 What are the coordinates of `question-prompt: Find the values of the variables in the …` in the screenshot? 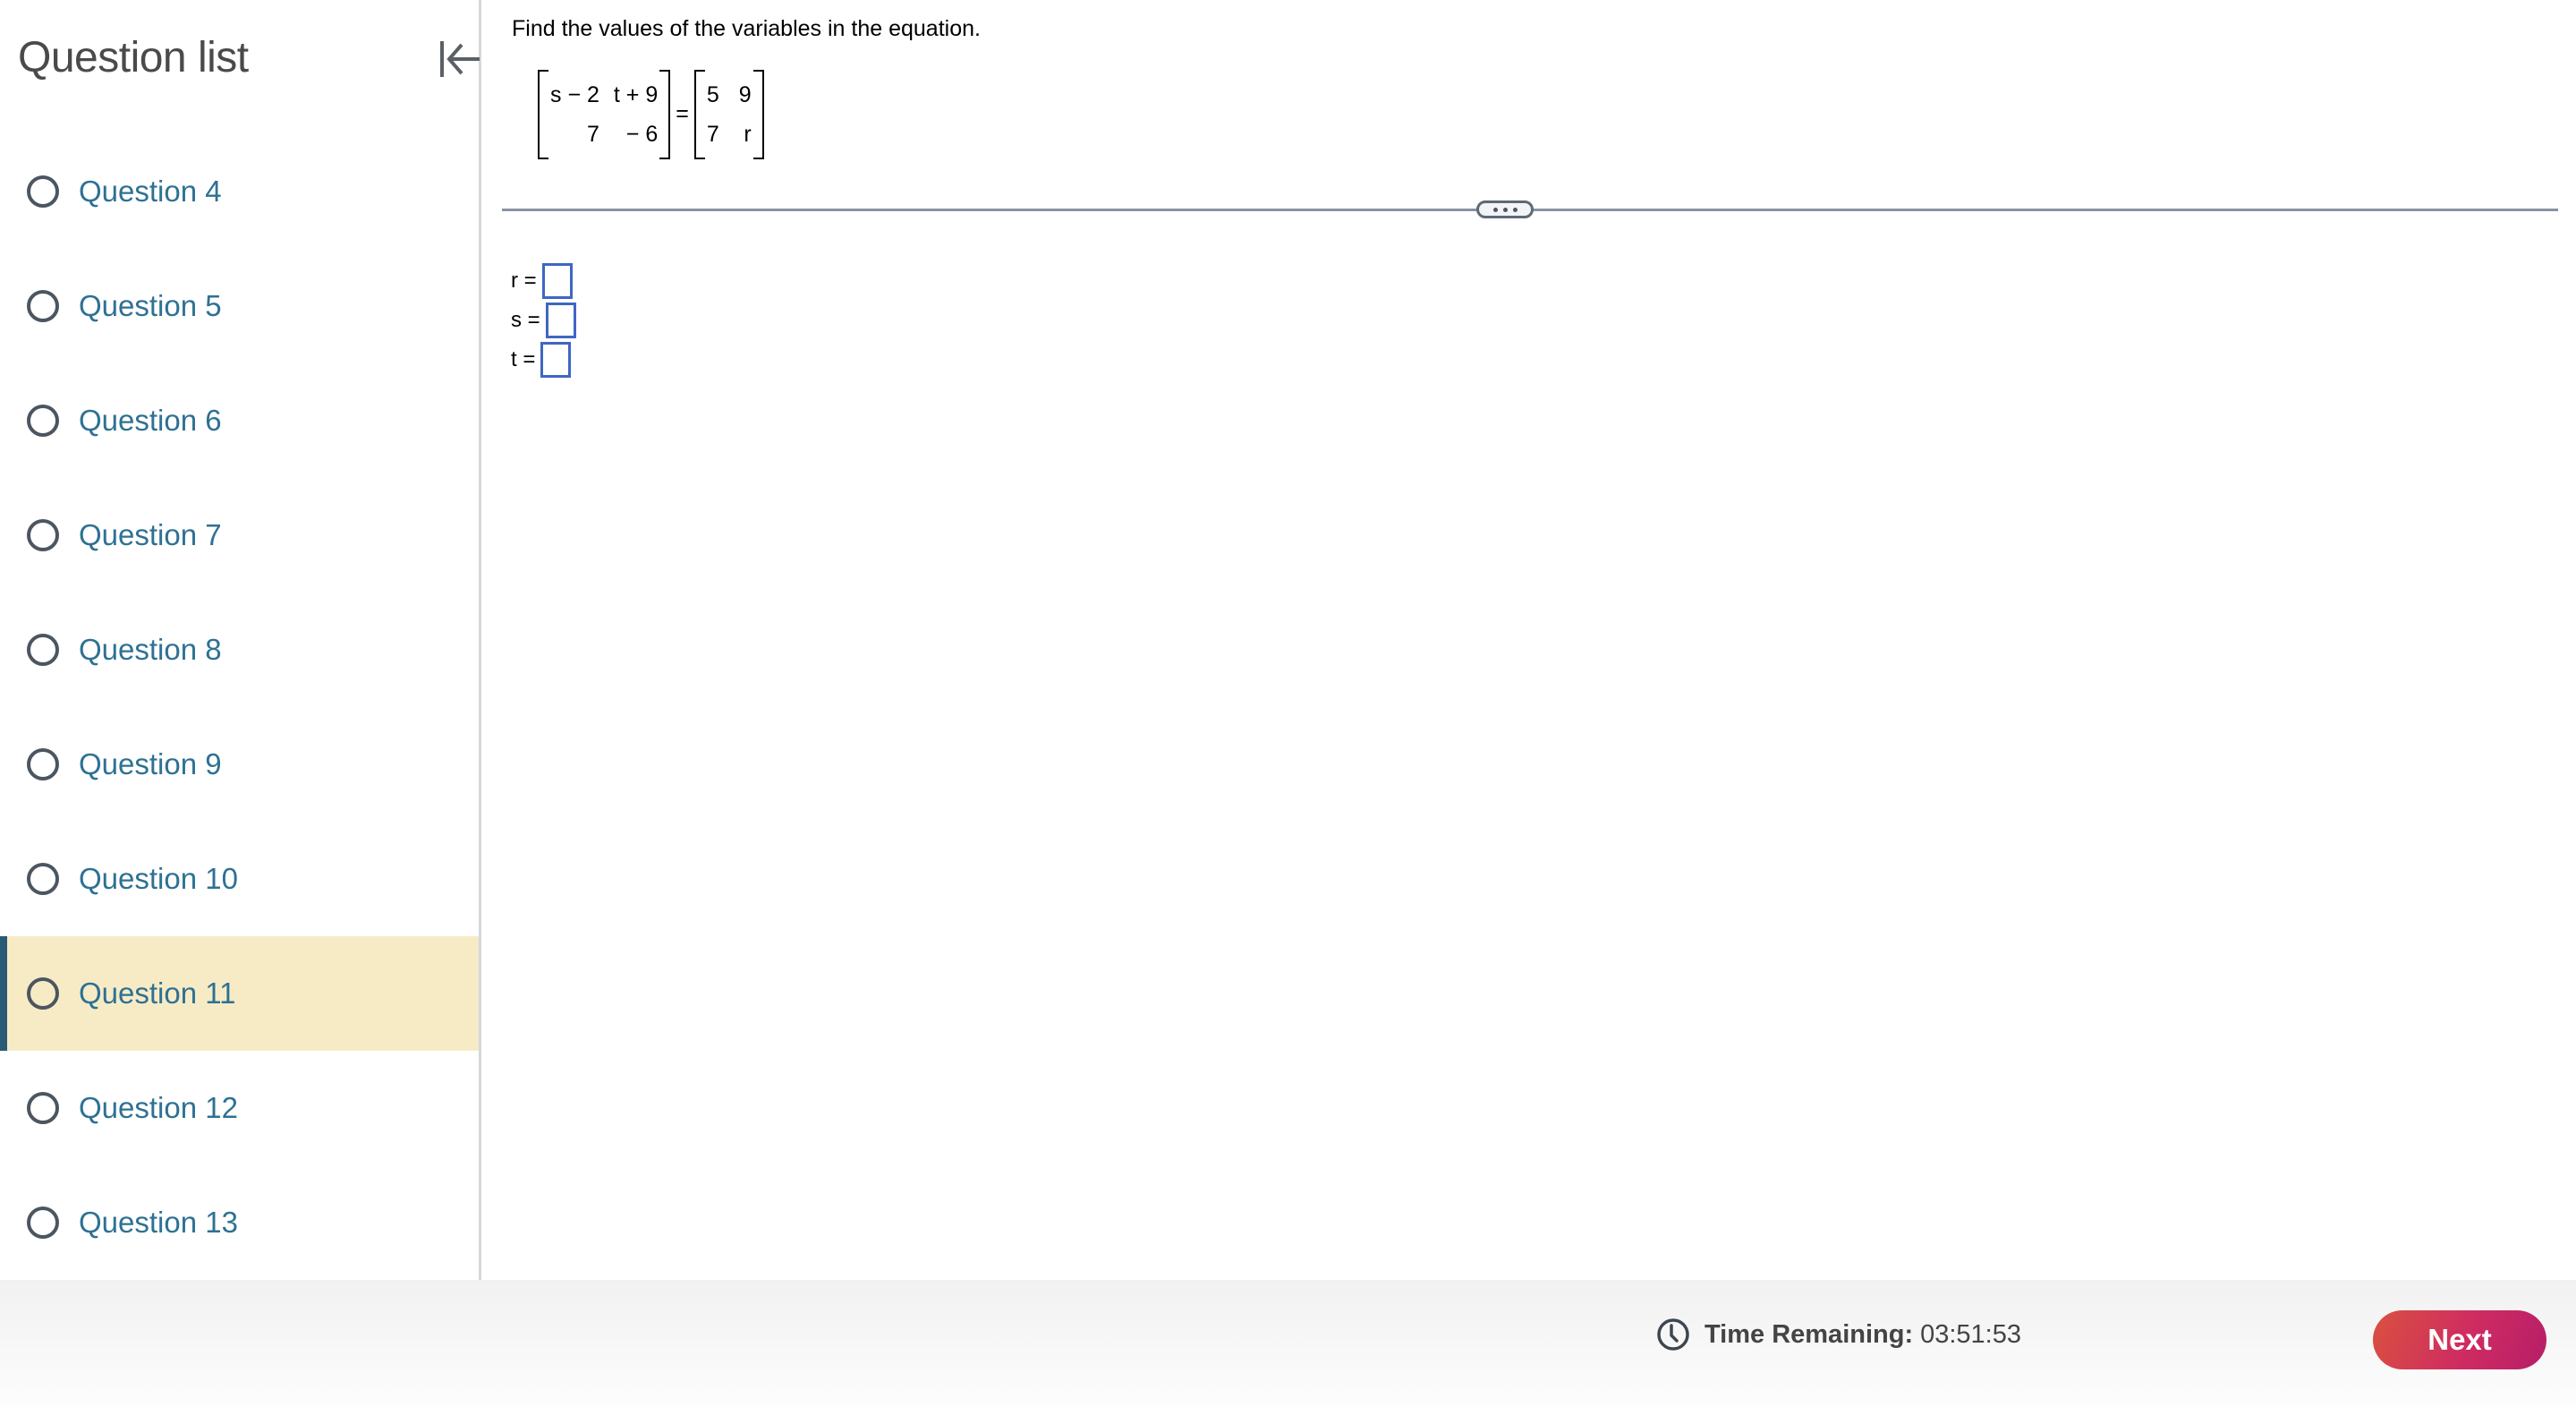 It's located at (746, 28).